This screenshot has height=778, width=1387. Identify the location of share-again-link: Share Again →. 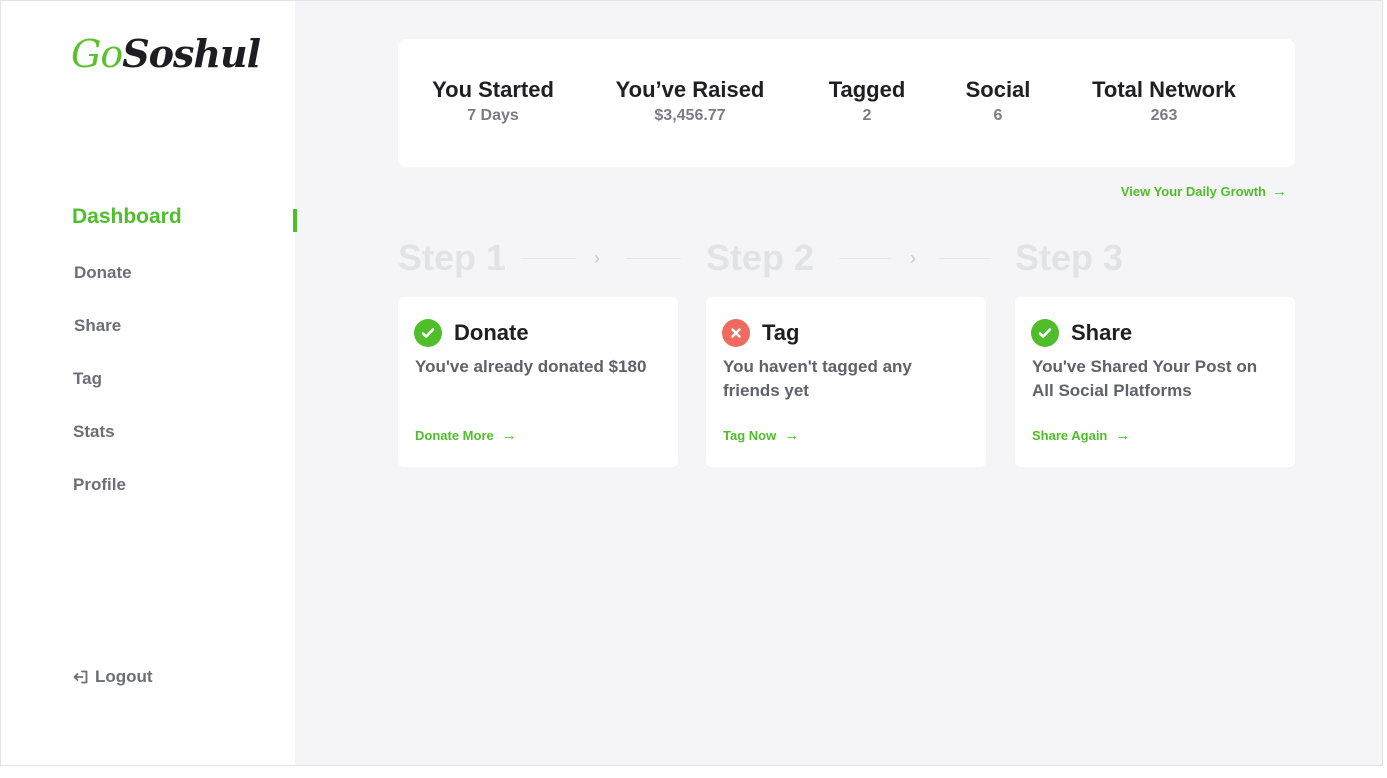
(1081, 435).